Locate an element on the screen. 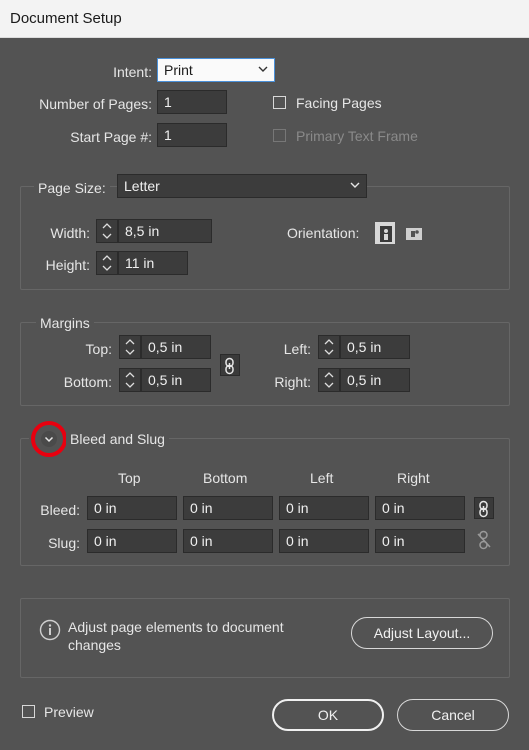 Image resolution: width=529 pixels, height=750 pixels. margin-top-input: 0,5 in is located at coordinates (176, 347).